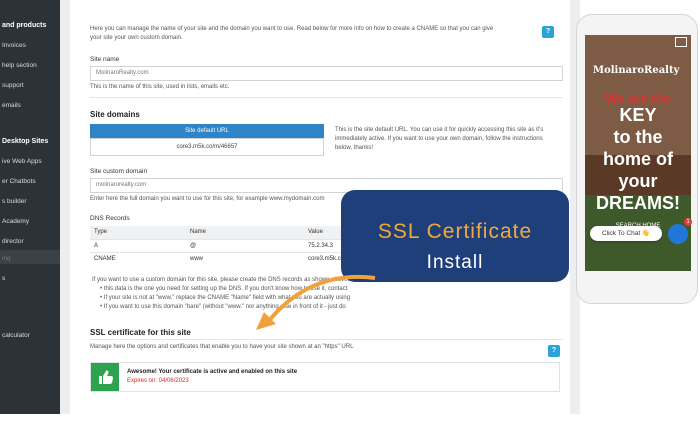 Image resolution: width=700 pixels, height=446 pixels. I want to click on divider, so click(326, 97).